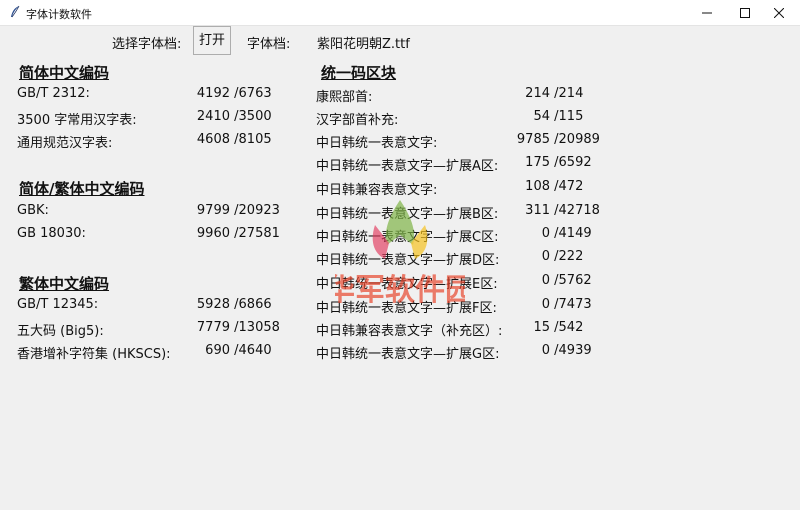 This screenshot has width=800, height=510. What do you see at coordinates (238, 327) in the screenshot?
I see `row-count: 7779 /13058` at bounding box center [238, 327].